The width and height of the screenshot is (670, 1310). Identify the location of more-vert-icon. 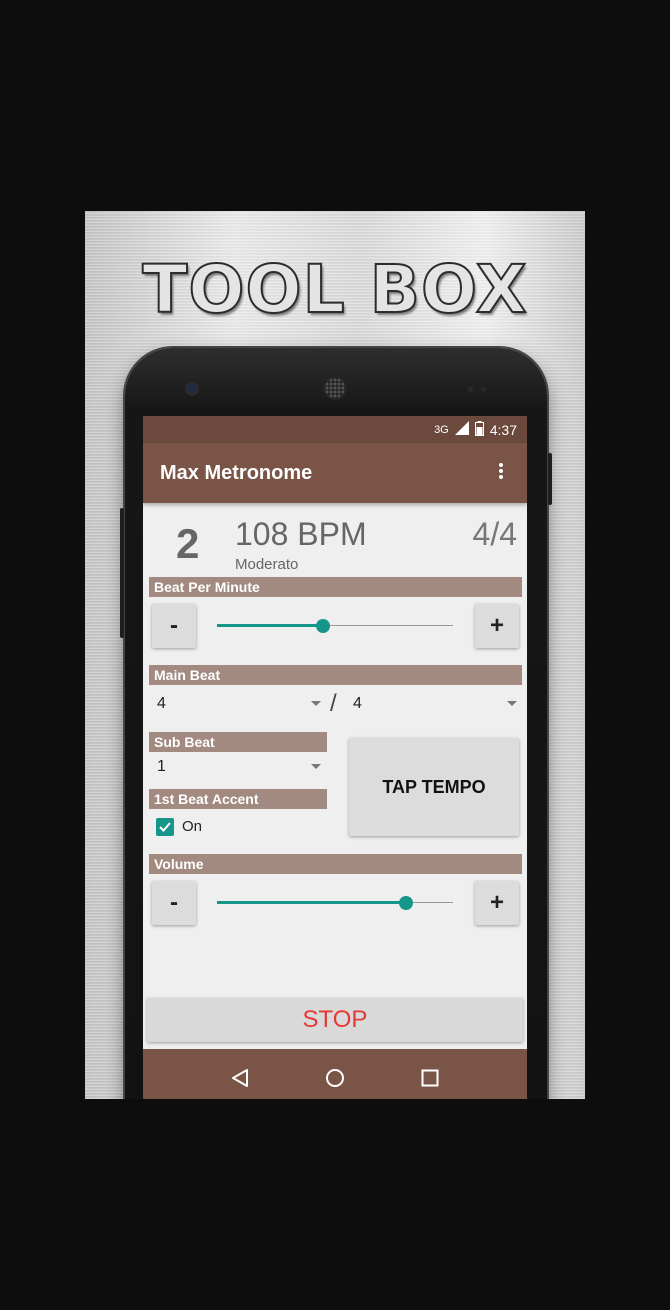
(501, 473).